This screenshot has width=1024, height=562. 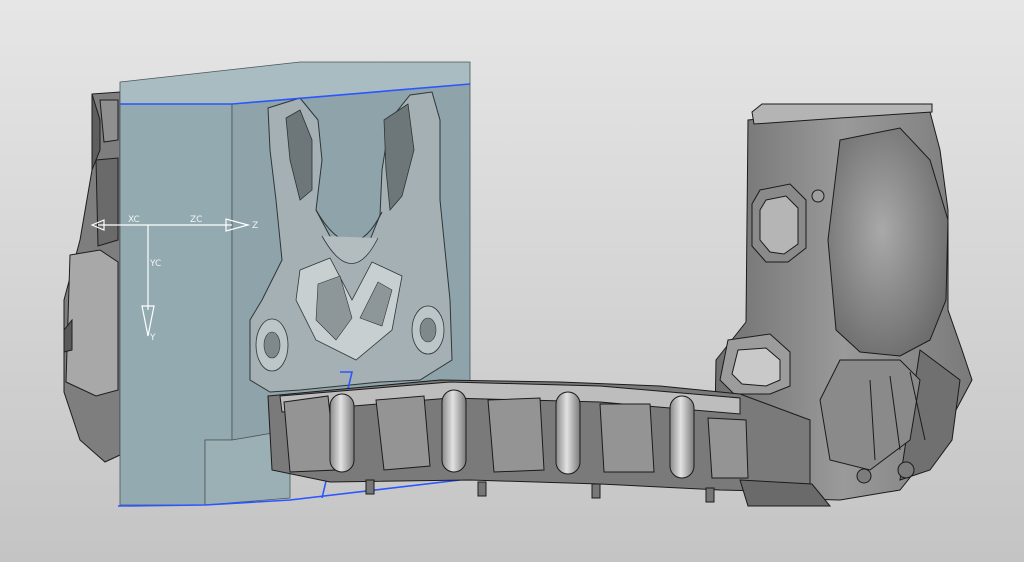 I want to click on circular-disc-face, so click(x=888, y=242).